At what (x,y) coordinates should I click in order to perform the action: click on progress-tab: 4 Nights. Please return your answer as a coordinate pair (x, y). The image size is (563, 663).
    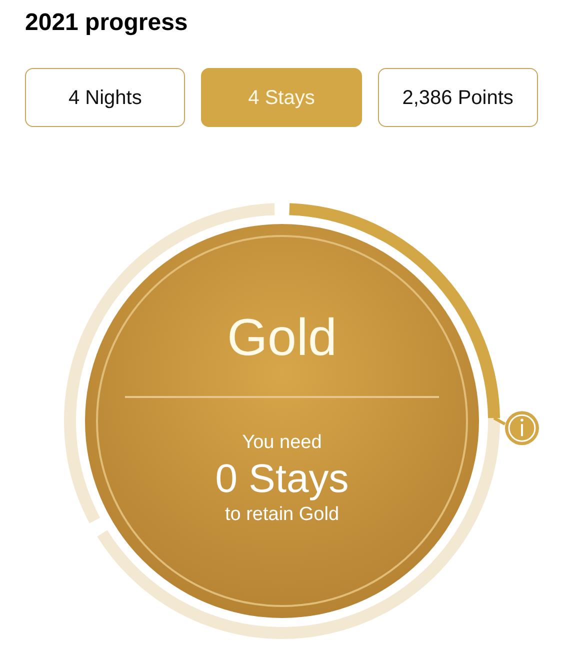
    Looking at the image, I should click on (105, 97).